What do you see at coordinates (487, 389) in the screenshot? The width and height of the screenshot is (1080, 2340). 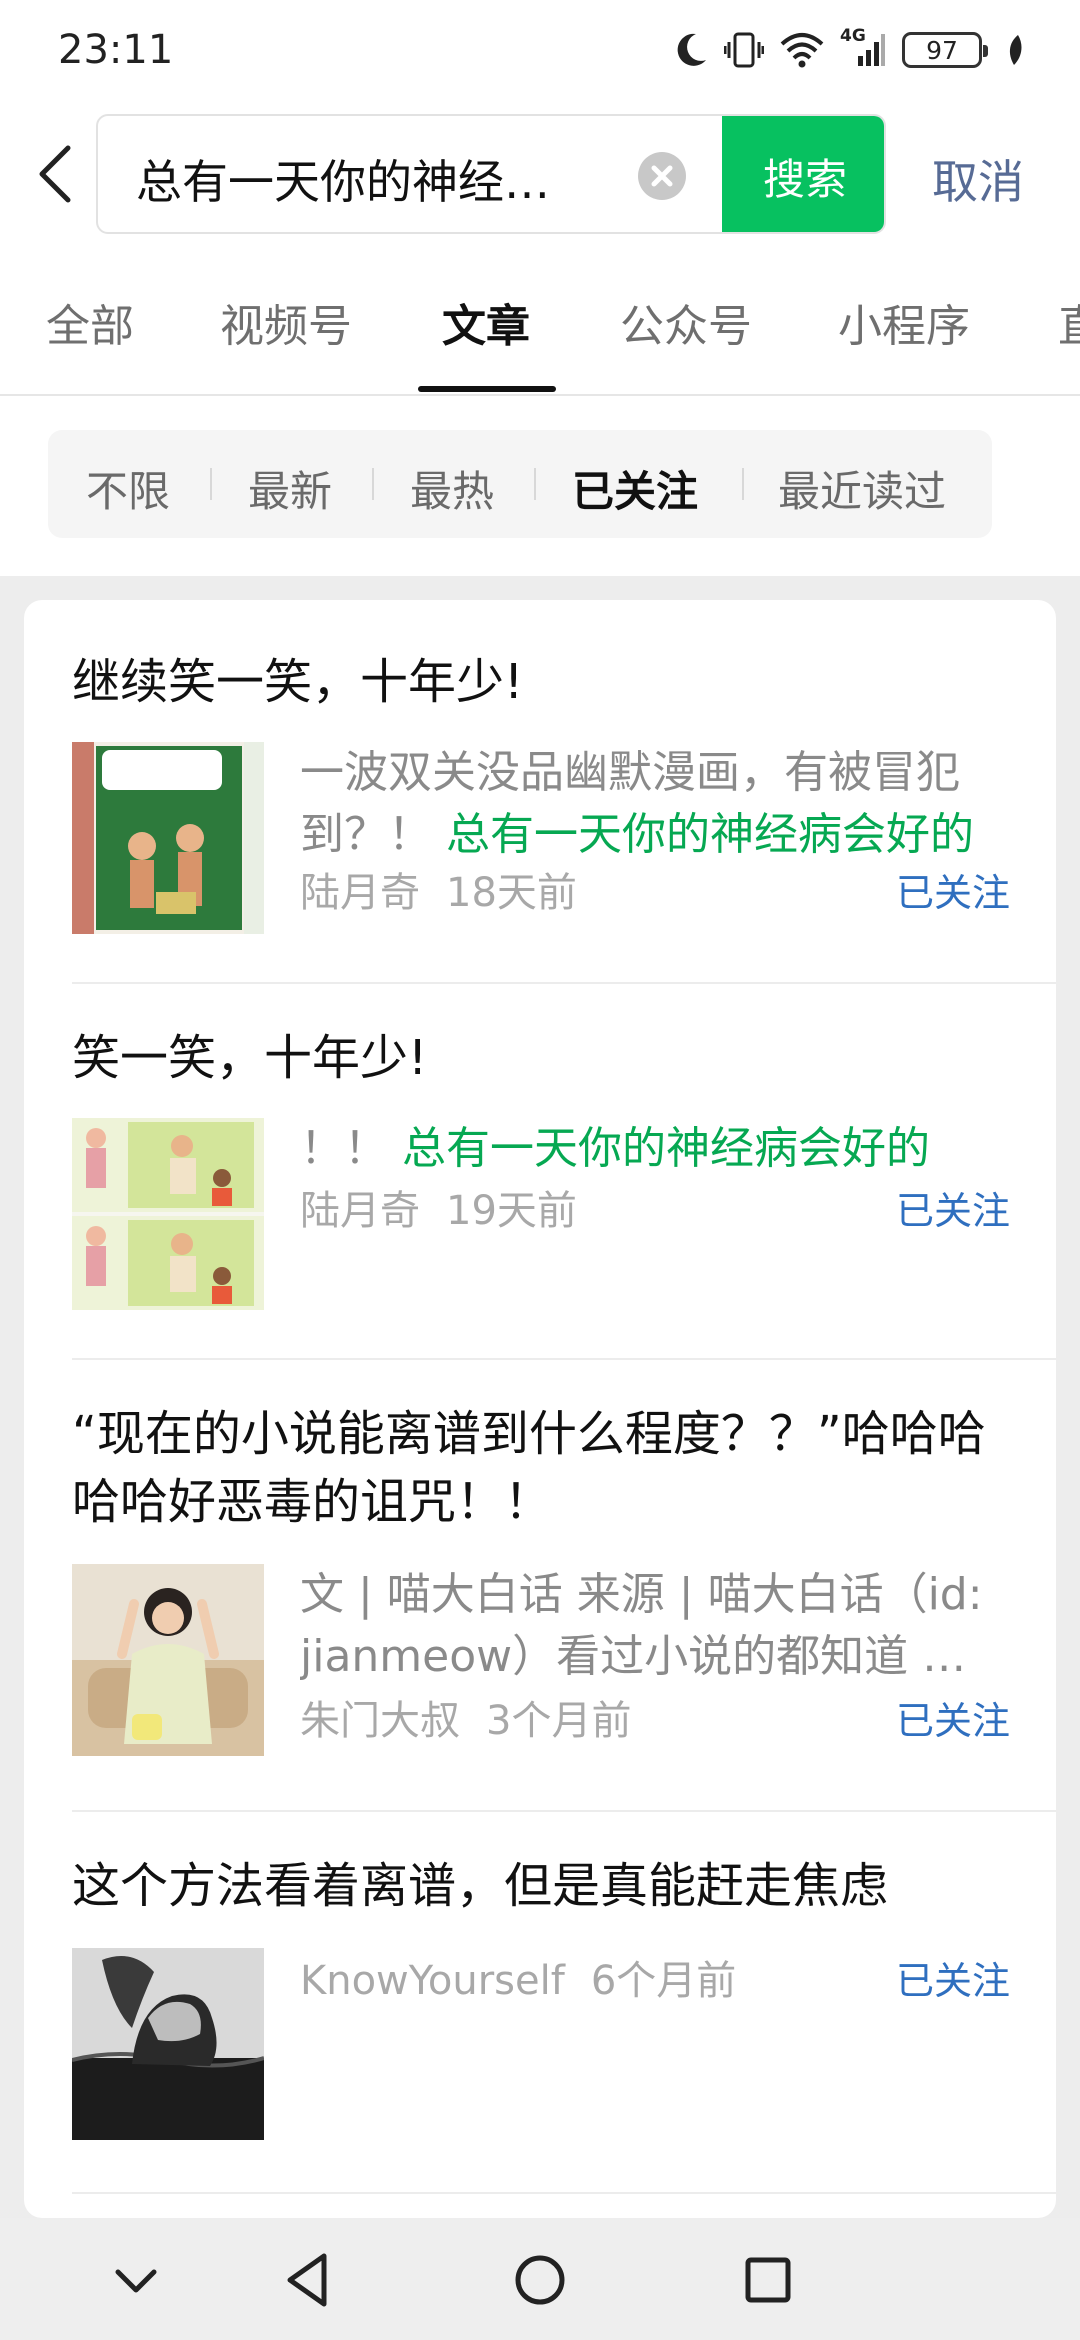 I see `active-tab-indicator` at bounding box center [487, 389].